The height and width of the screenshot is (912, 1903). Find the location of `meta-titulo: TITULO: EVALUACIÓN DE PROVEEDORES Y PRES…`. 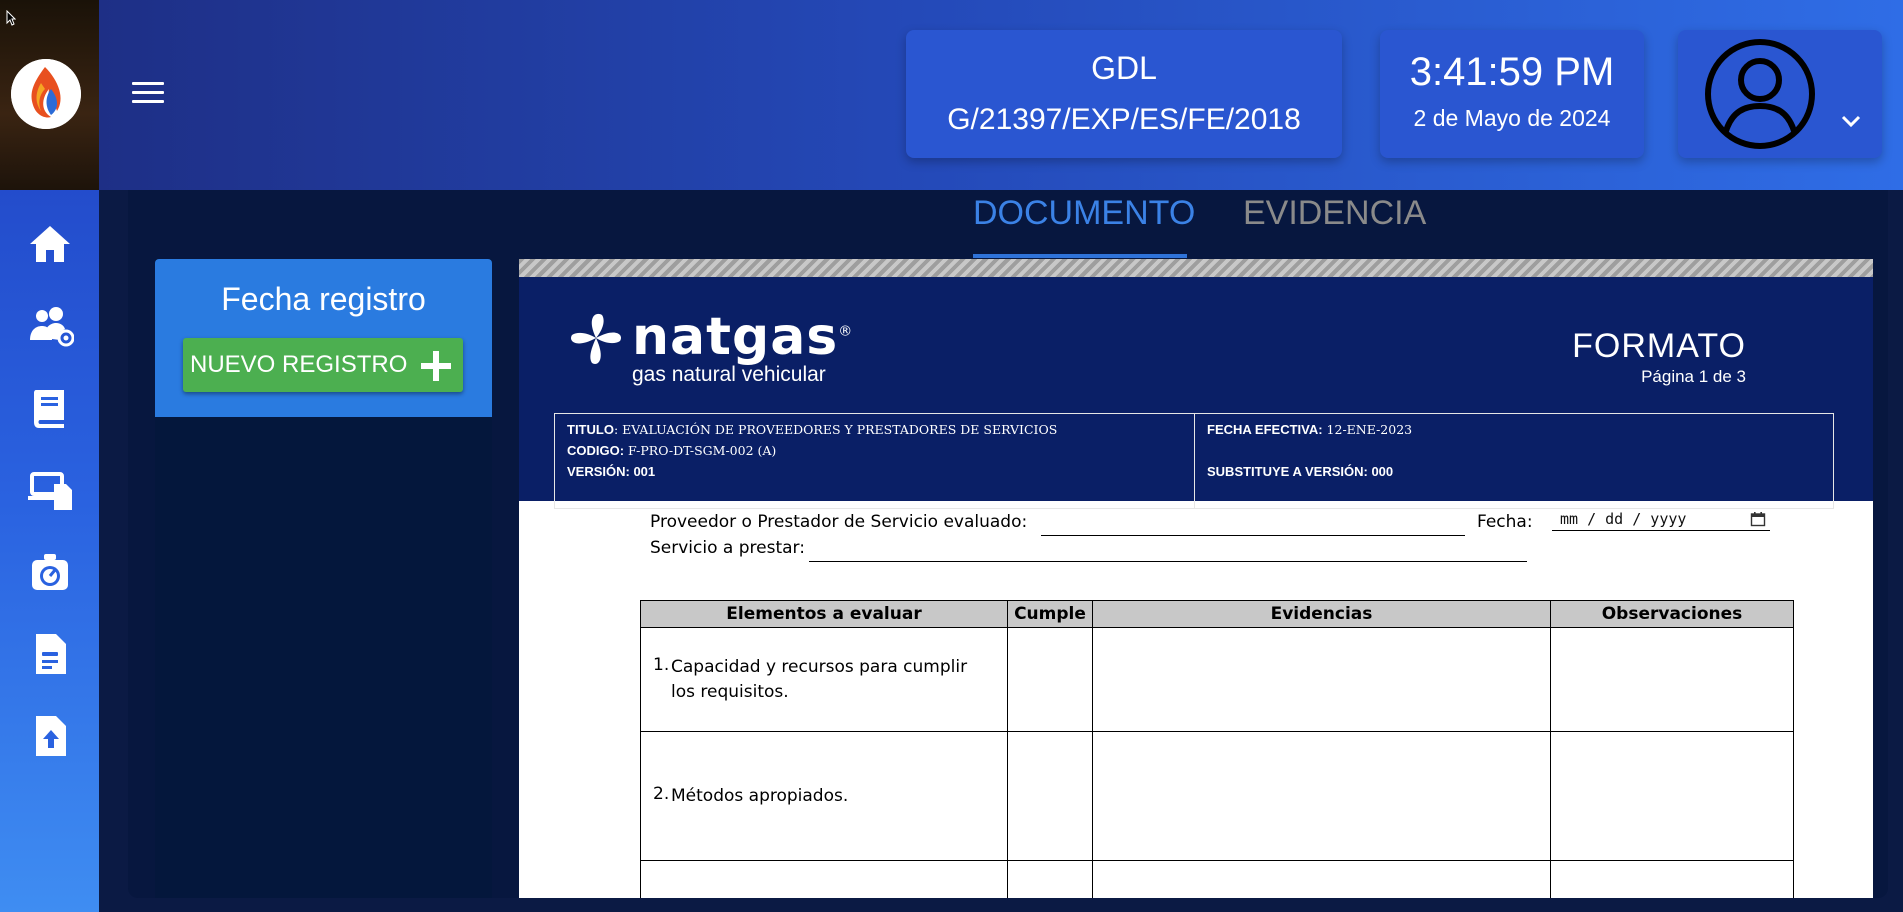

meta-titulo: TITULO: EVALUACIÓN DE PROVEEDORES Y PRES… is located at coordinates (812, 429).